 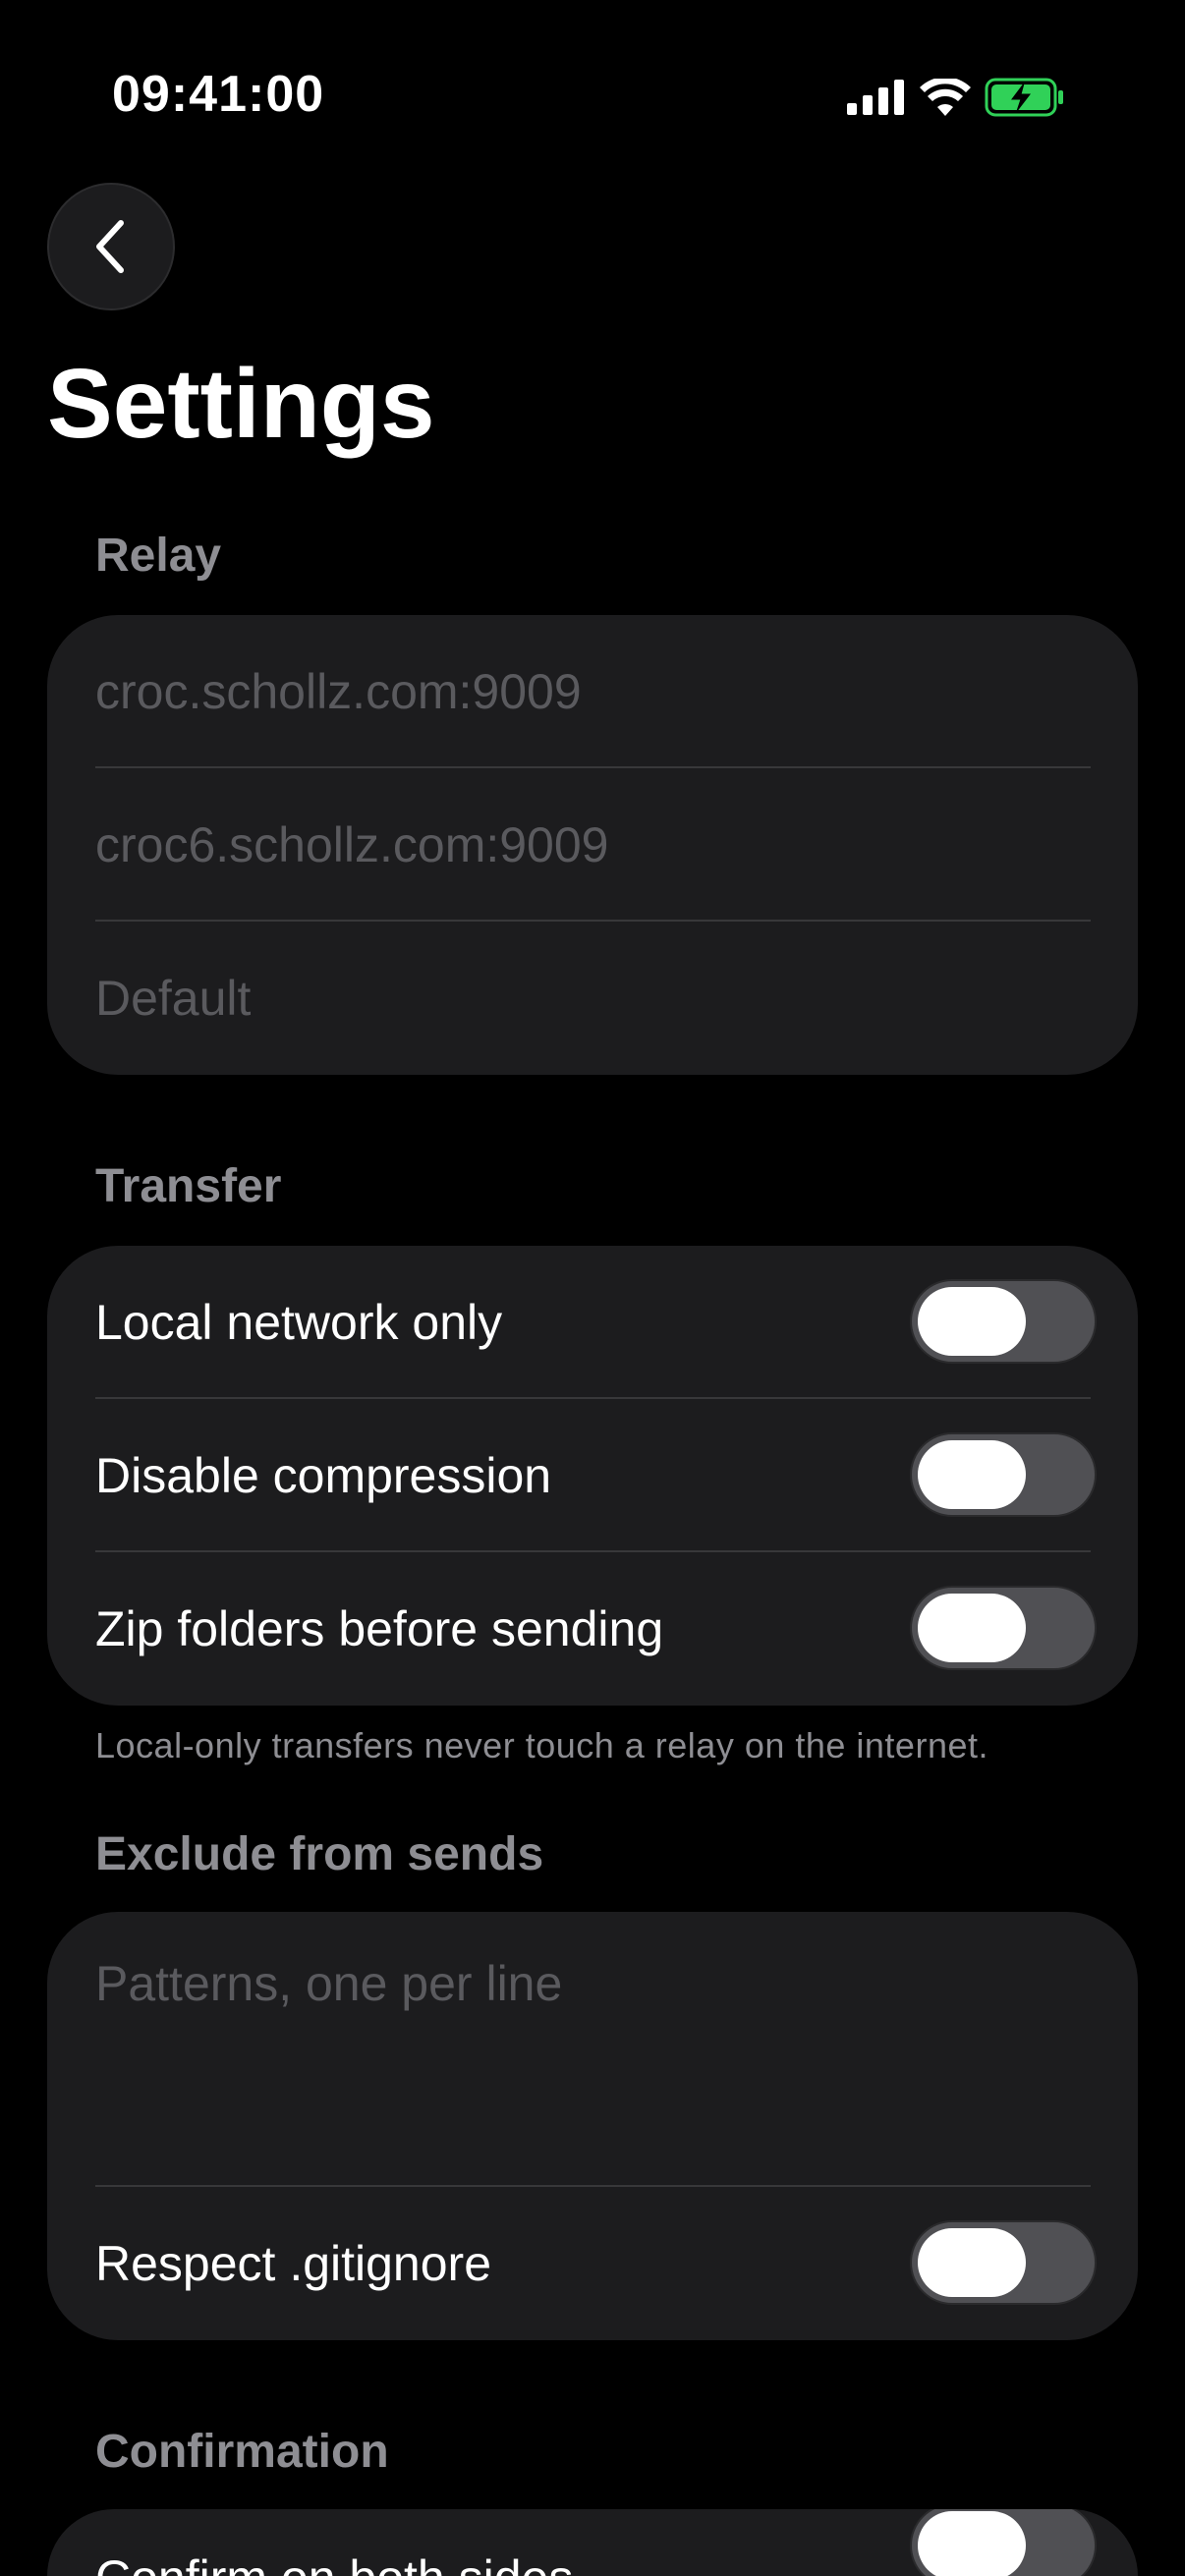 I want to click on confirm-both-sides-row: Confirm on both sides, so click(x=592, y=2542).